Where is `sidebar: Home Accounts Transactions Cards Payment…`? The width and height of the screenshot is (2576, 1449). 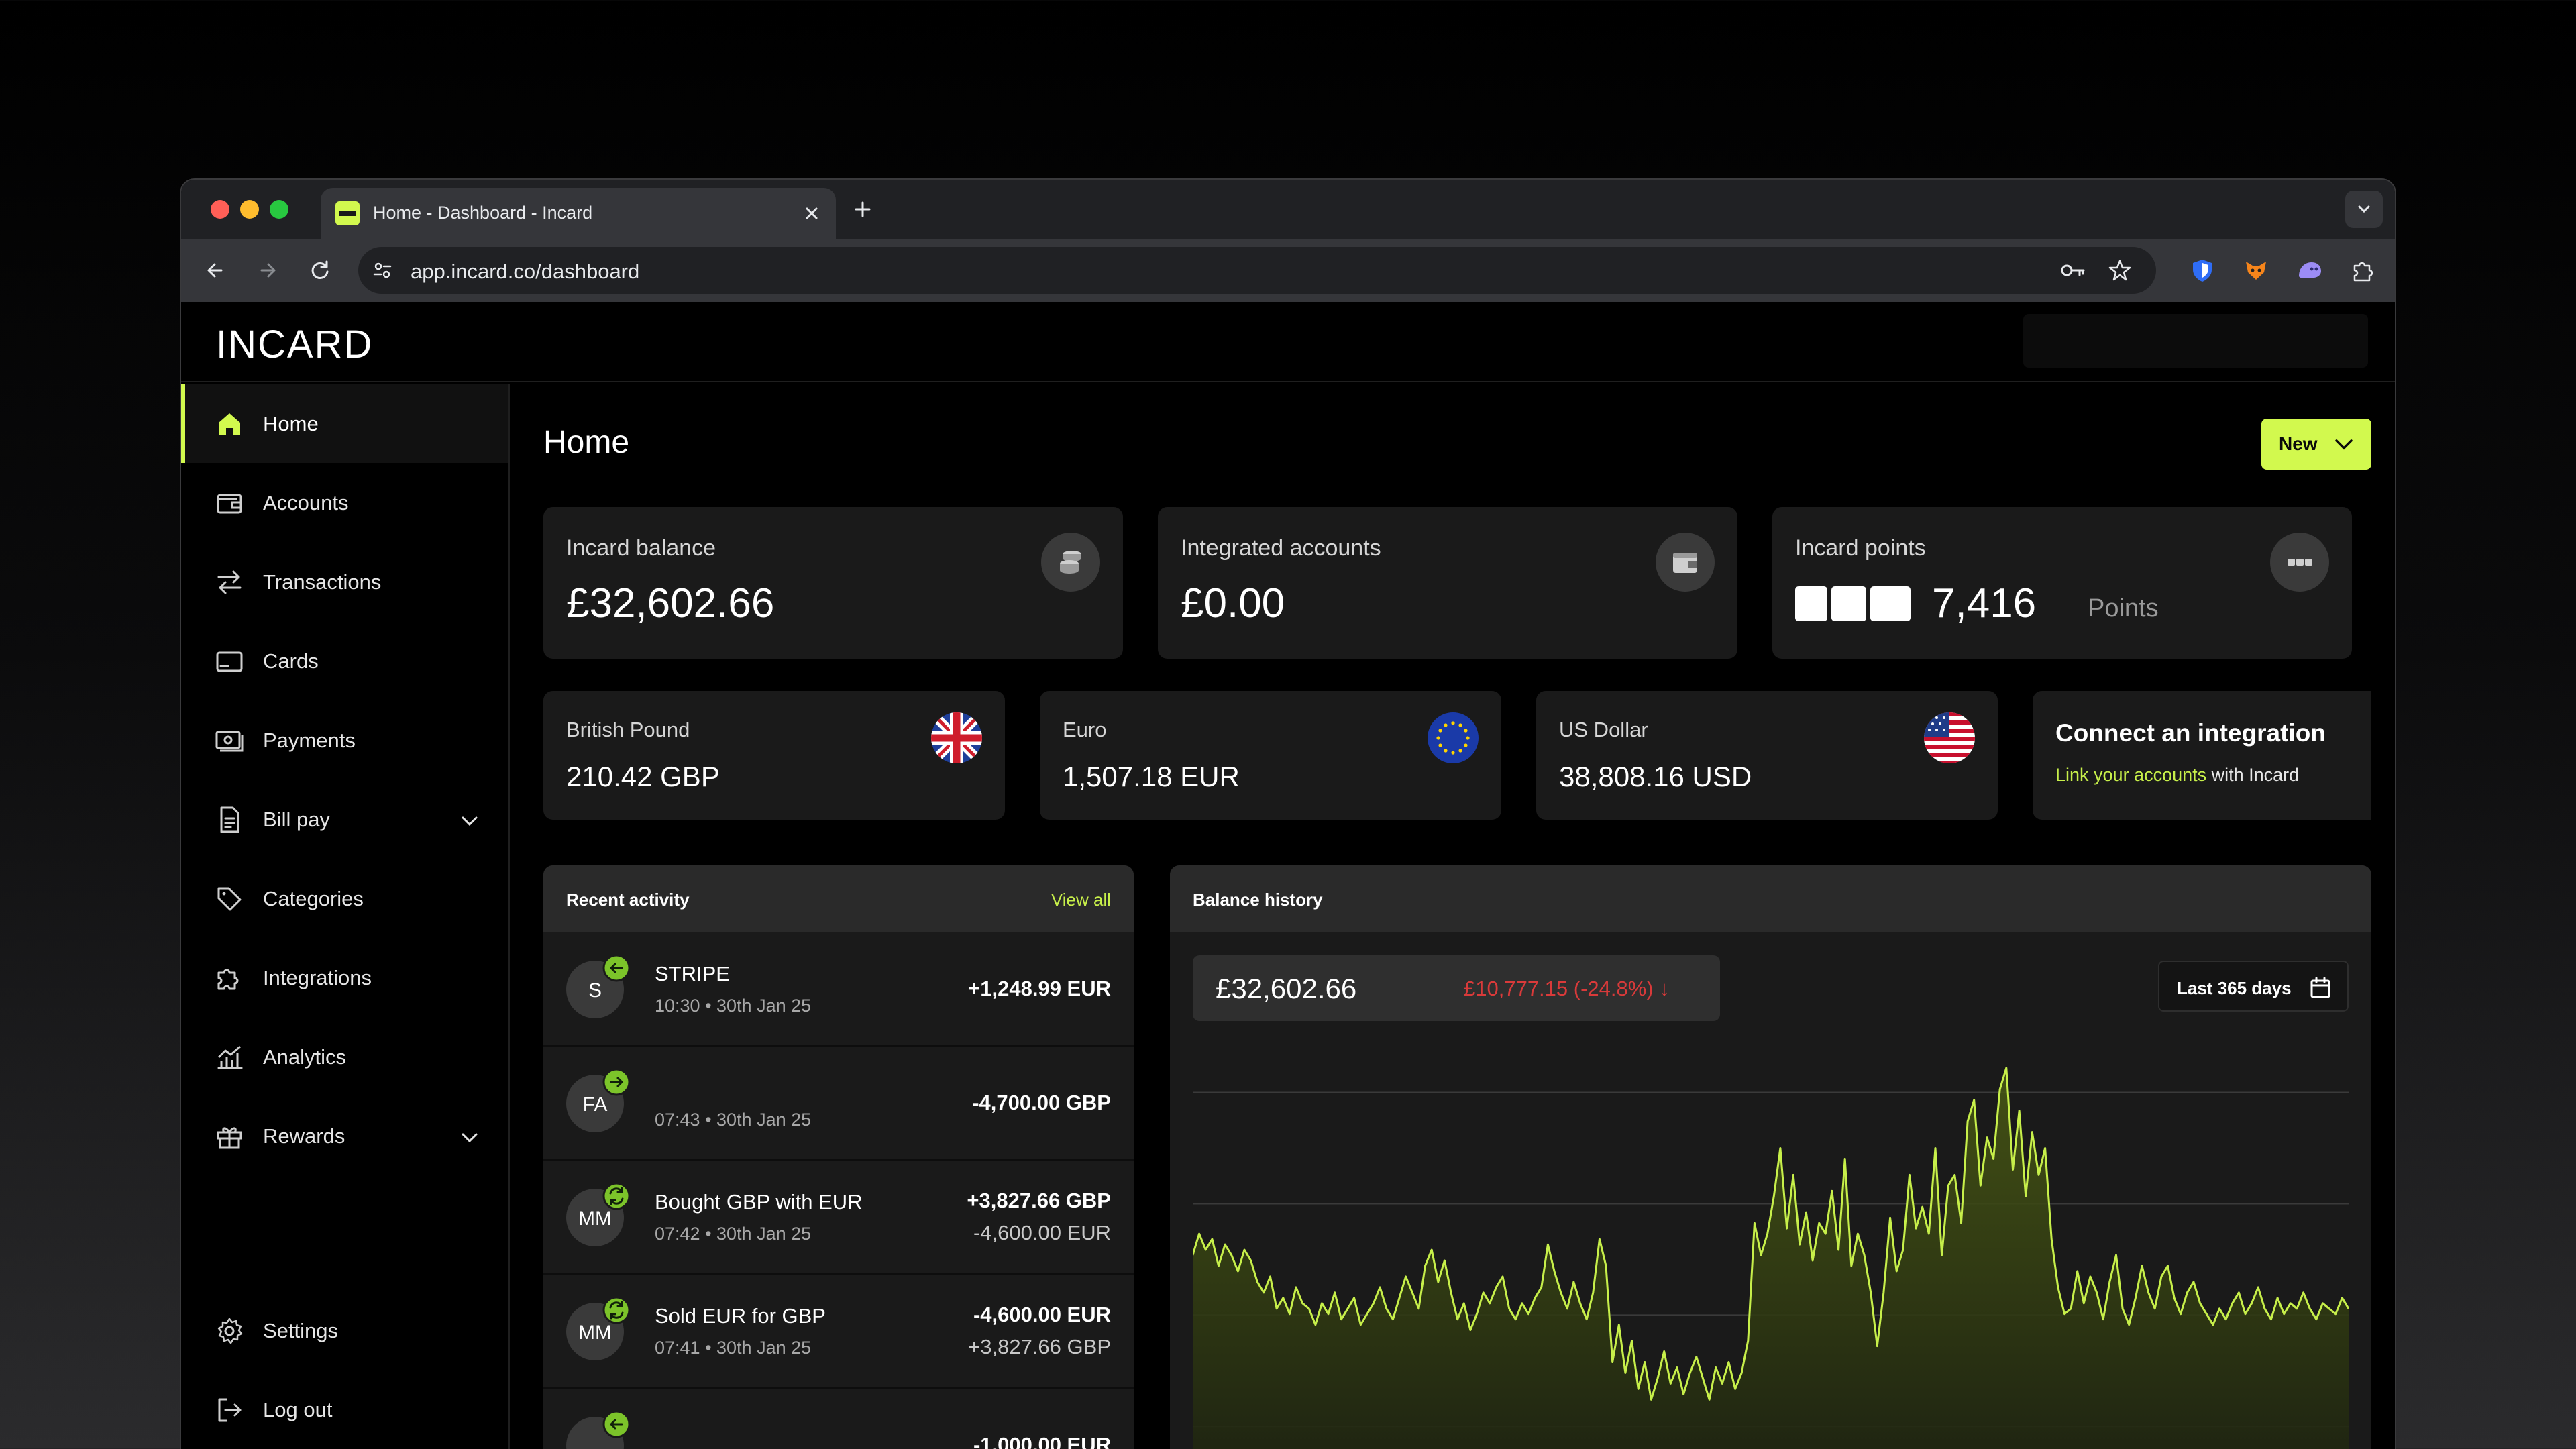 sidebar: Home Accounts Transactions Cards Payment… is located at coordinates (345, 916).